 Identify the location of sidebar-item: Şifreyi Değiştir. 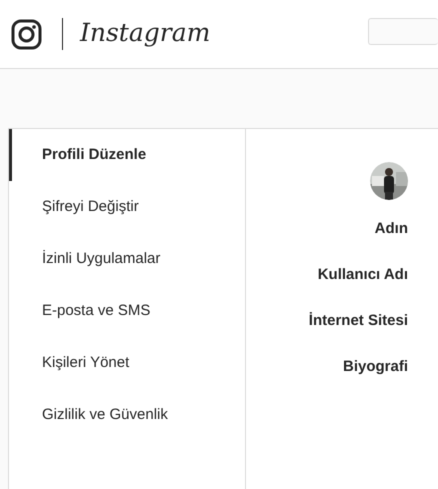
(127, 207).